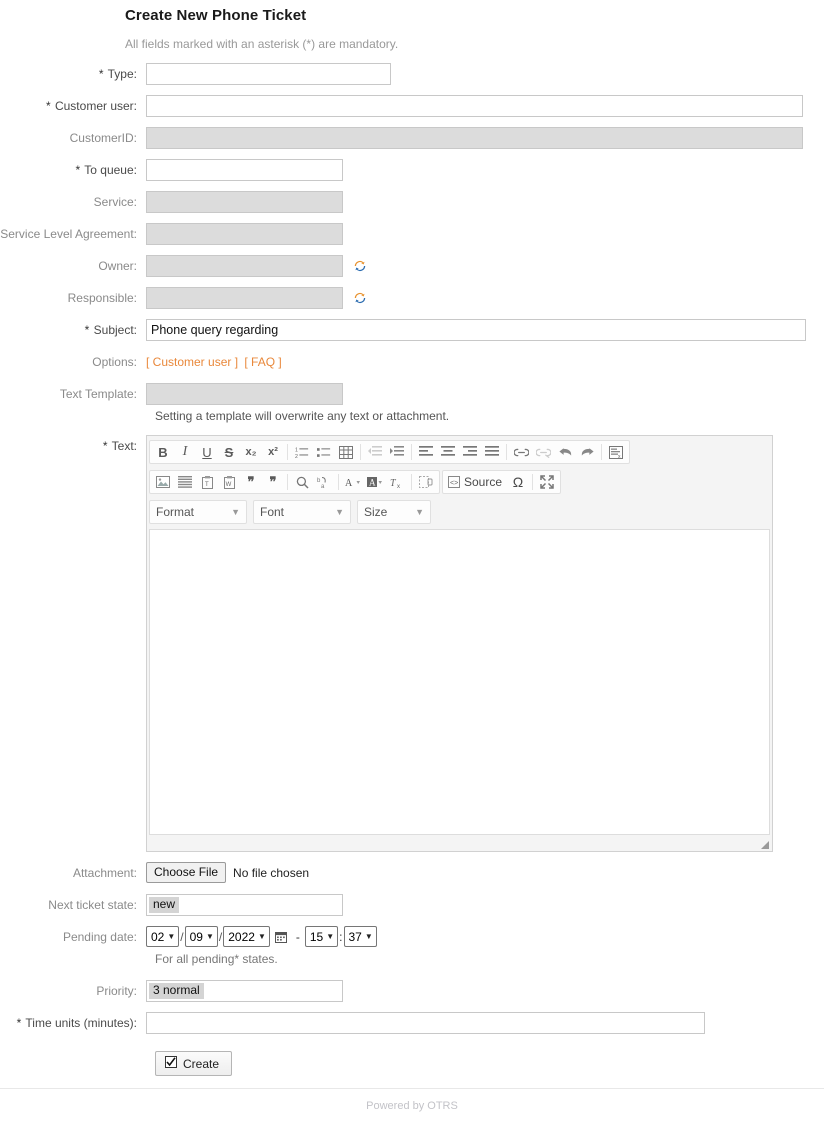 This screenshot has height=1123, width=824. I want to click on blockquote-close-icon: ❞, so click(273, 482).